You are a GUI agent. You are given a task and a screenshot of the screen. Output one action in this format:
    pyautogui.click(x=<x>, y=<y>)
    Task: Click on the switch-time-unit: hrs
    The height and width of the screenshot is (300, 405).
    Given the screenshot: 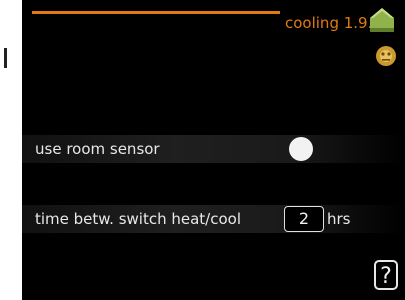 What is the action you would take?
    pyautogui.click(x=339, y=219)
    